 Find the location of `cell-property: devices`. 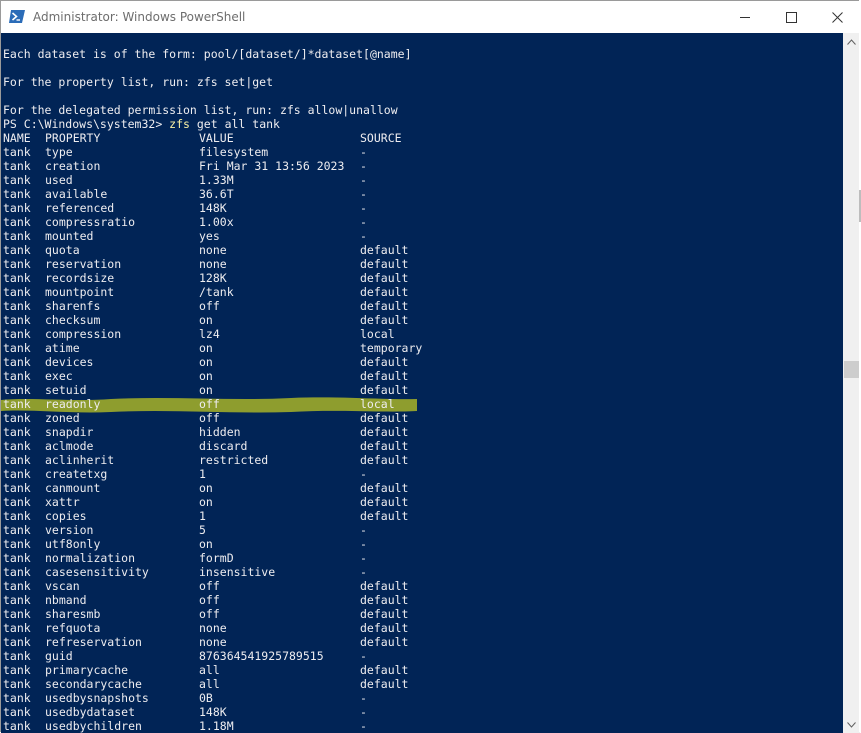

cell-property: devices is located at coordinates (69, 362).